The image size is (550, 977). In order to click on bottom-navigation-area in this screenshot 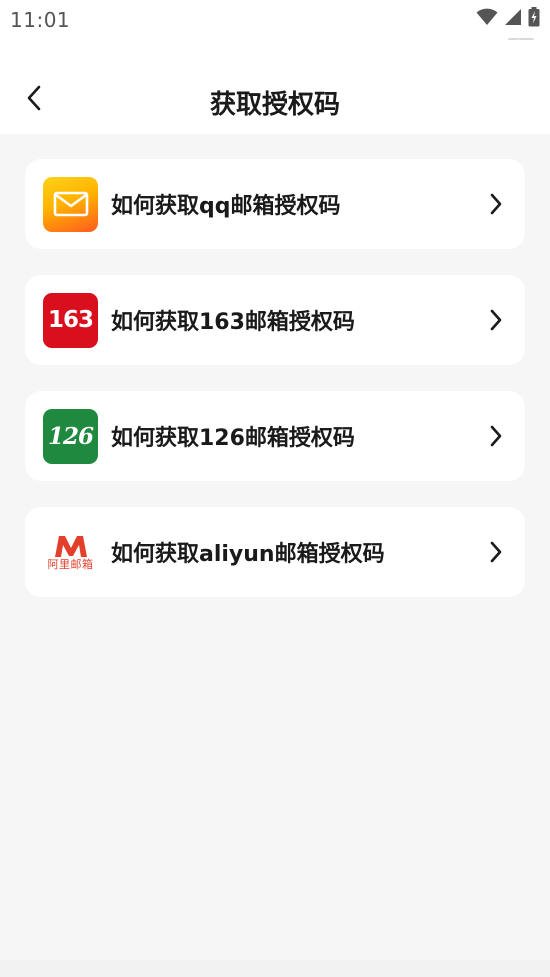, I will do `click(275, 968)`.